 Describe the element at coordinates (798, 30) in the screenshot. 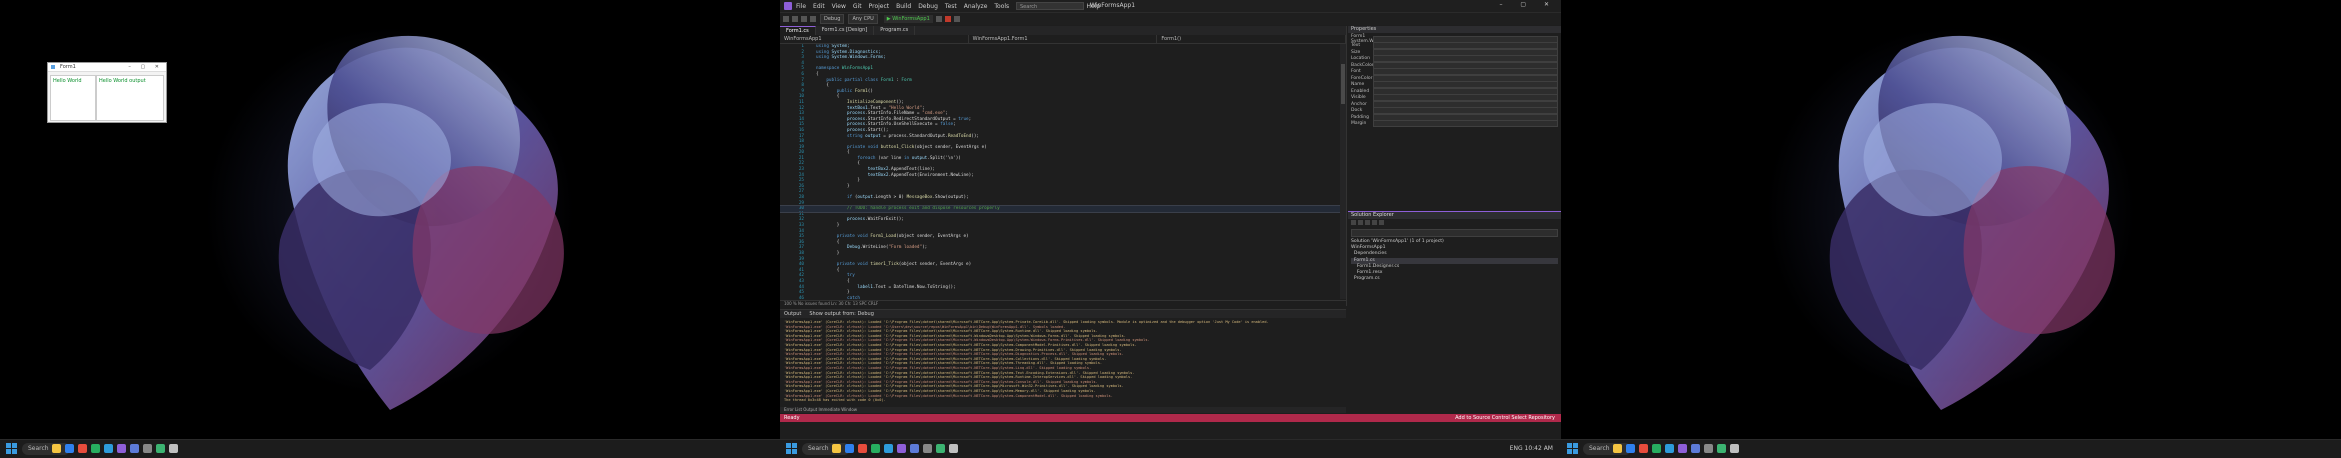

I see `document-tab: Form1.cs` at that location.